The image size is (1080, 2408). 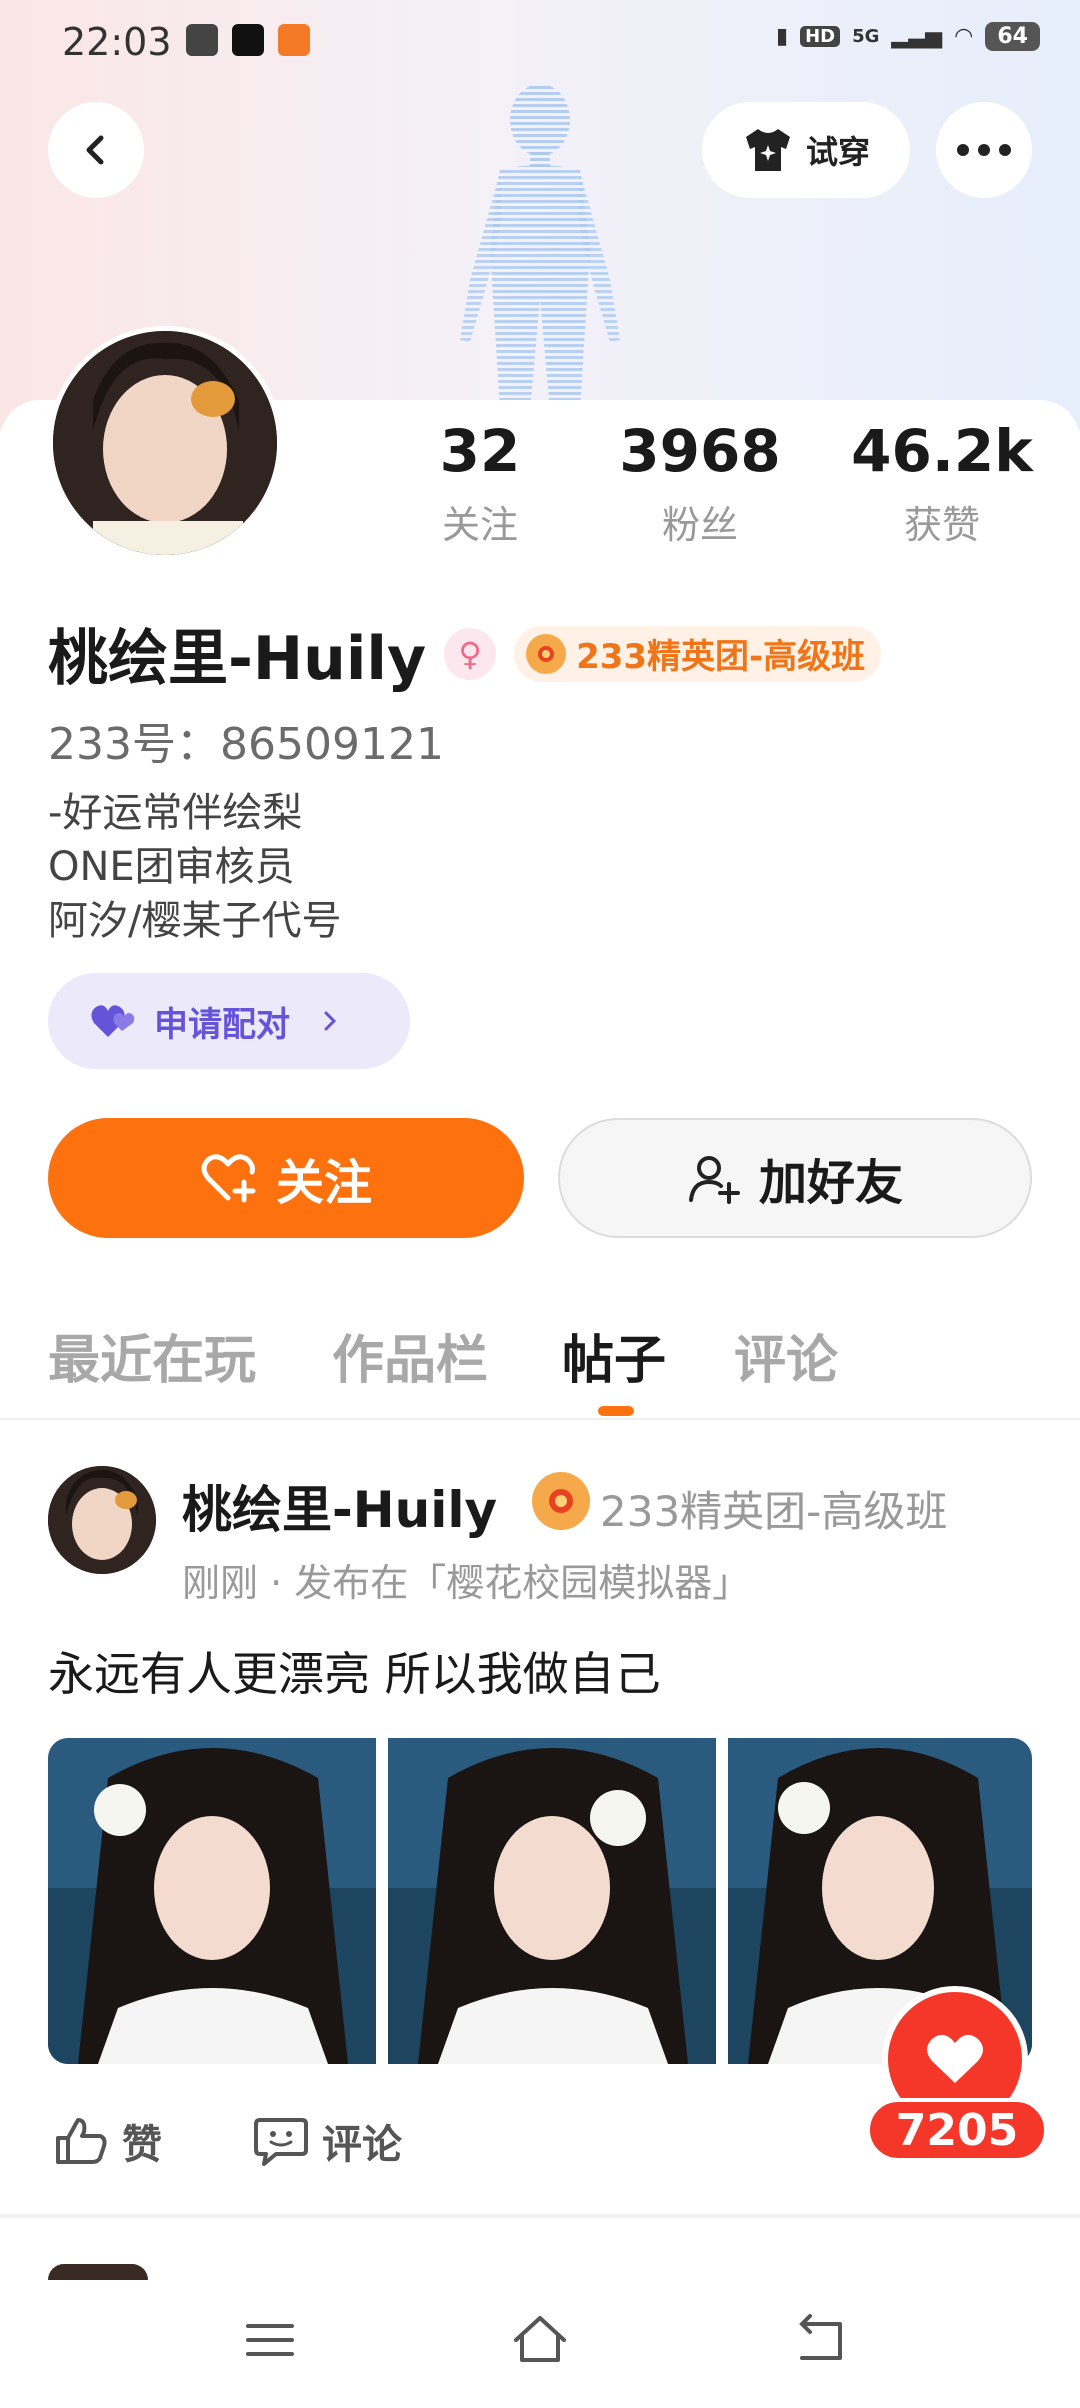 I want to click on stat-followers: 3968 粉丝, so click(x=700, y=483).